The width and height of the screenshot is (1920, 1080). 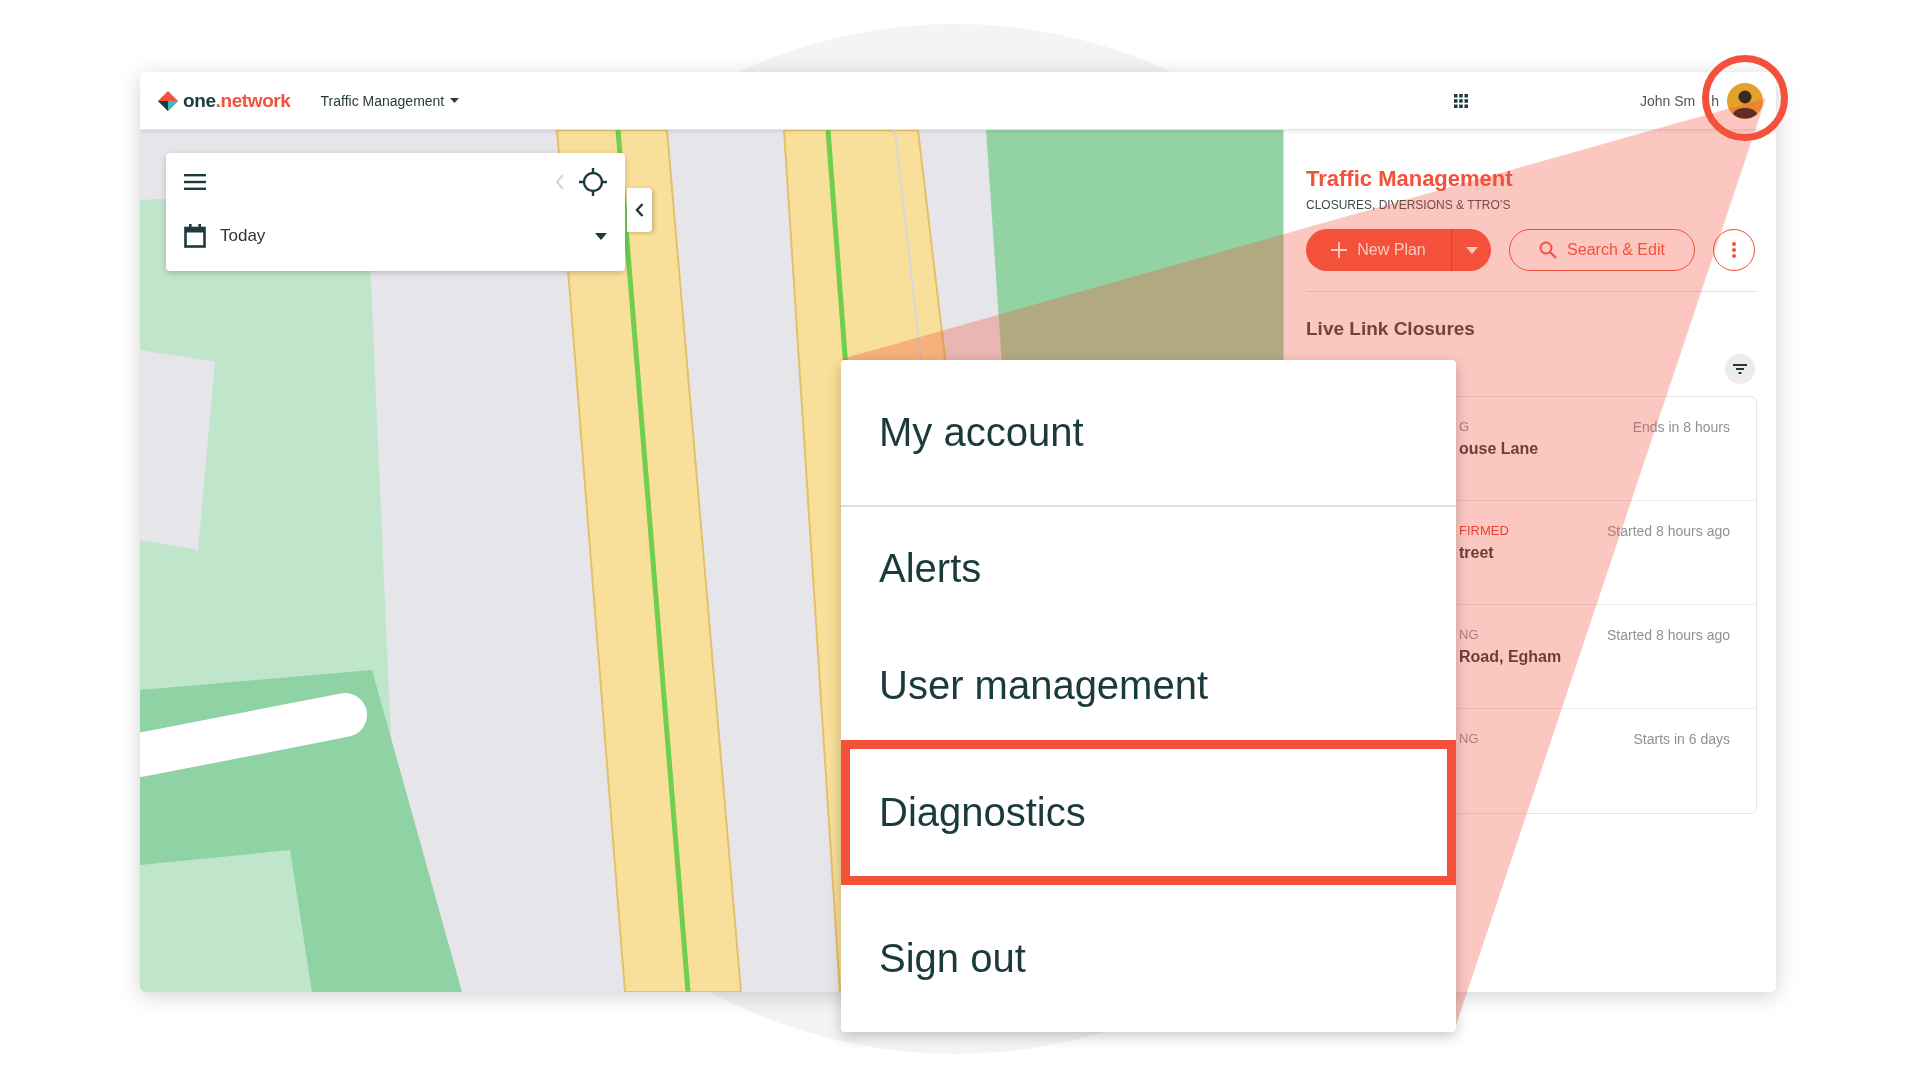 I want to click on collapse-panel-button, so click(x=639, y=210).